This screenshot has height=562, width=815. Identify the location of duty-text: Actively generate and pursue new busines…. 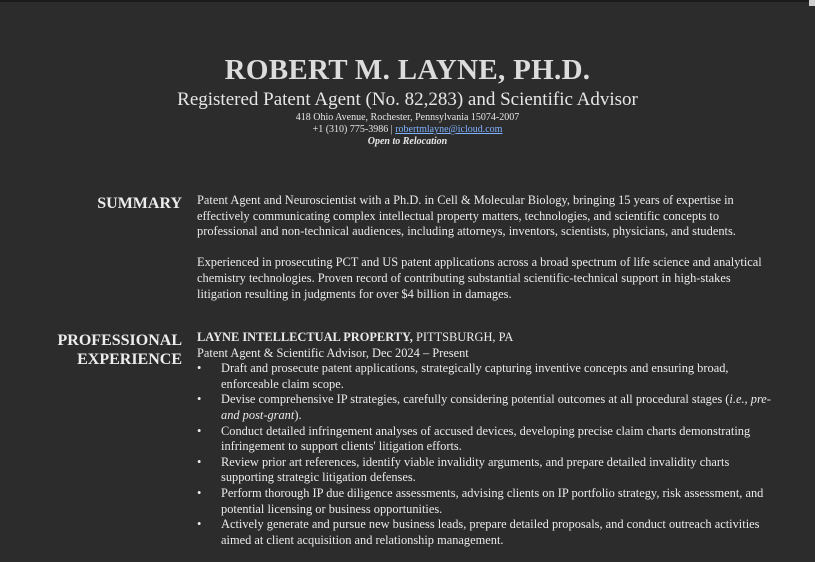
(490, 532).